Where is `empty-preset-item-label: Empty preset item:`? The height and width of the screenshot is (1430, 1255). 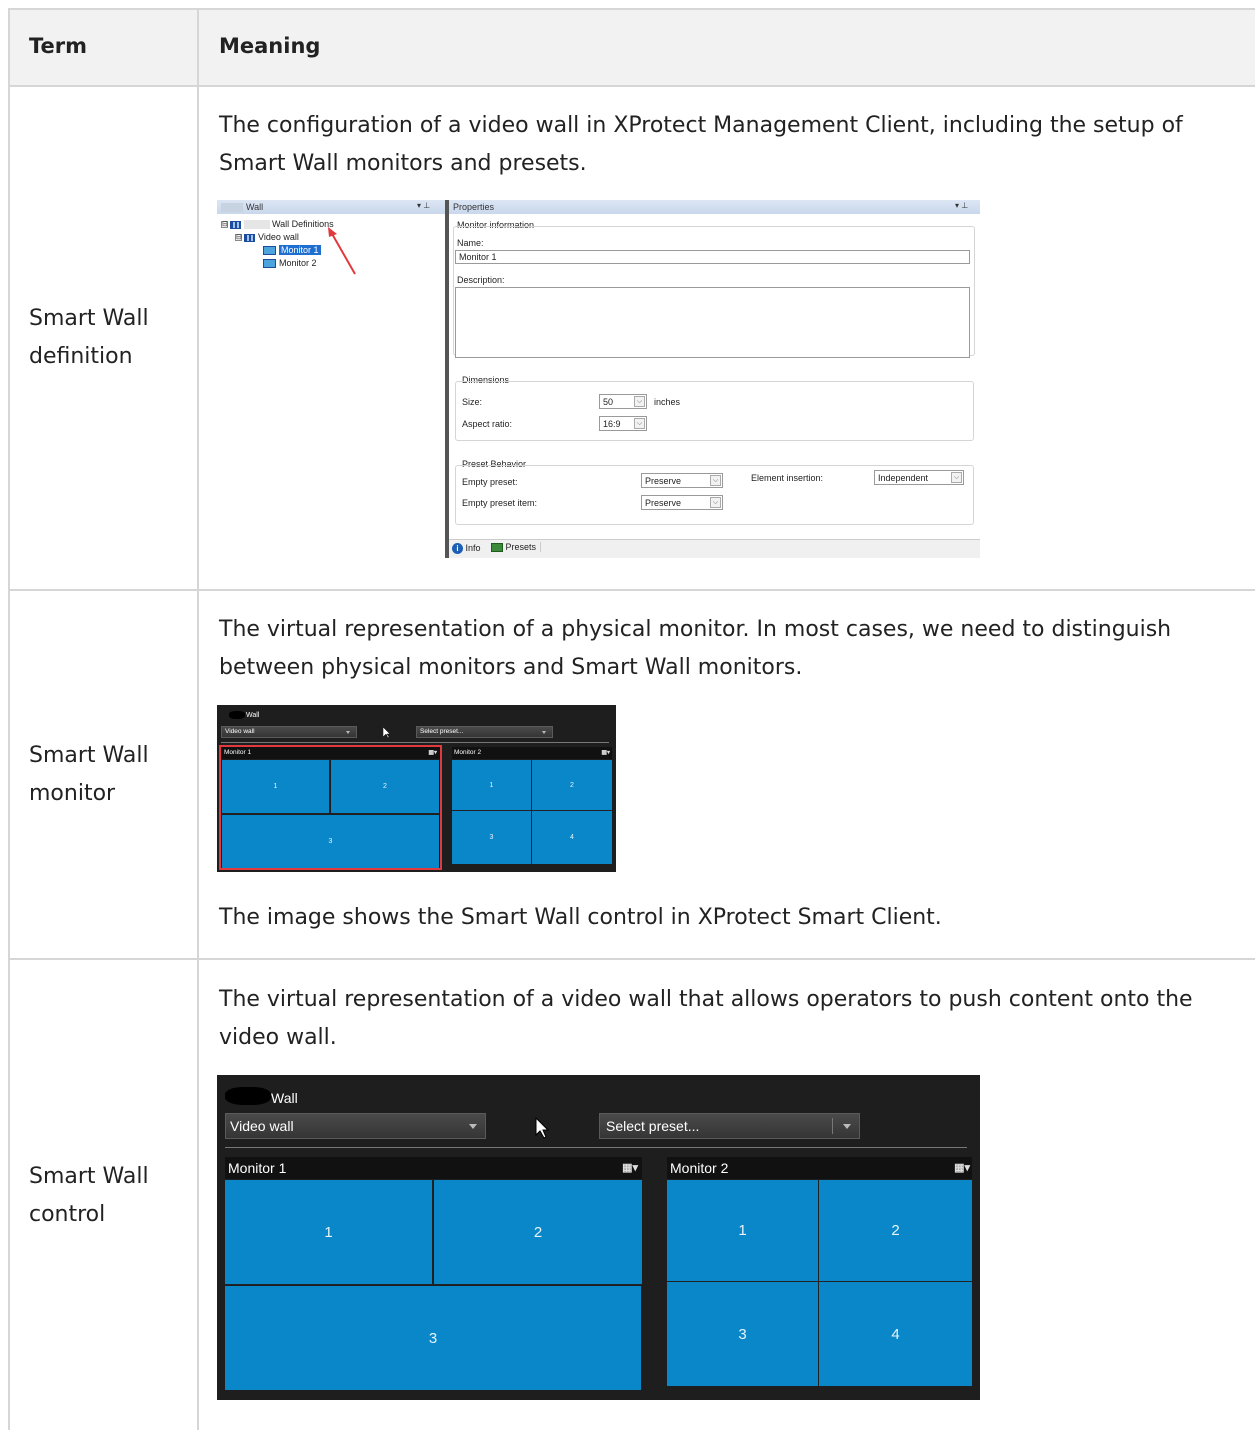 empty-preset-item-label: Empty preset item: is located at coordinates (500, 503).